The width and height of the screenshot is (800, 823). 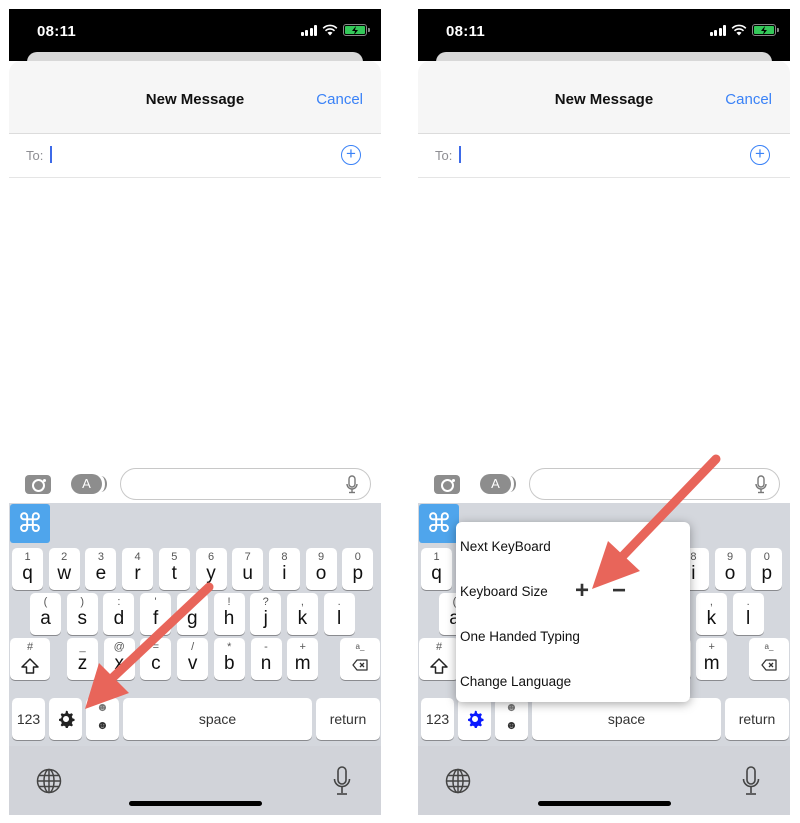 I want to click on menu-item-change-language: Change Language, so click(x=515, y=681).